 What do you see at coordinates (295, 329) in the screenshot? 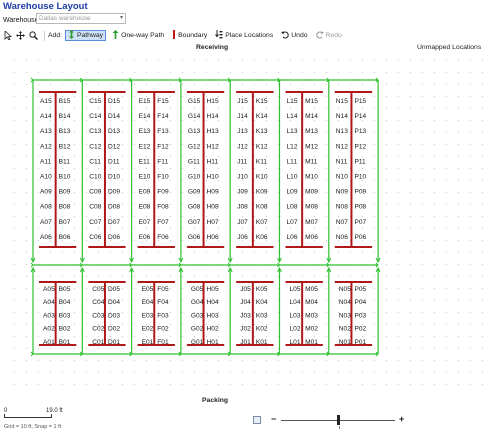
I see `location-label: L02` at bounding box center [295, 329].